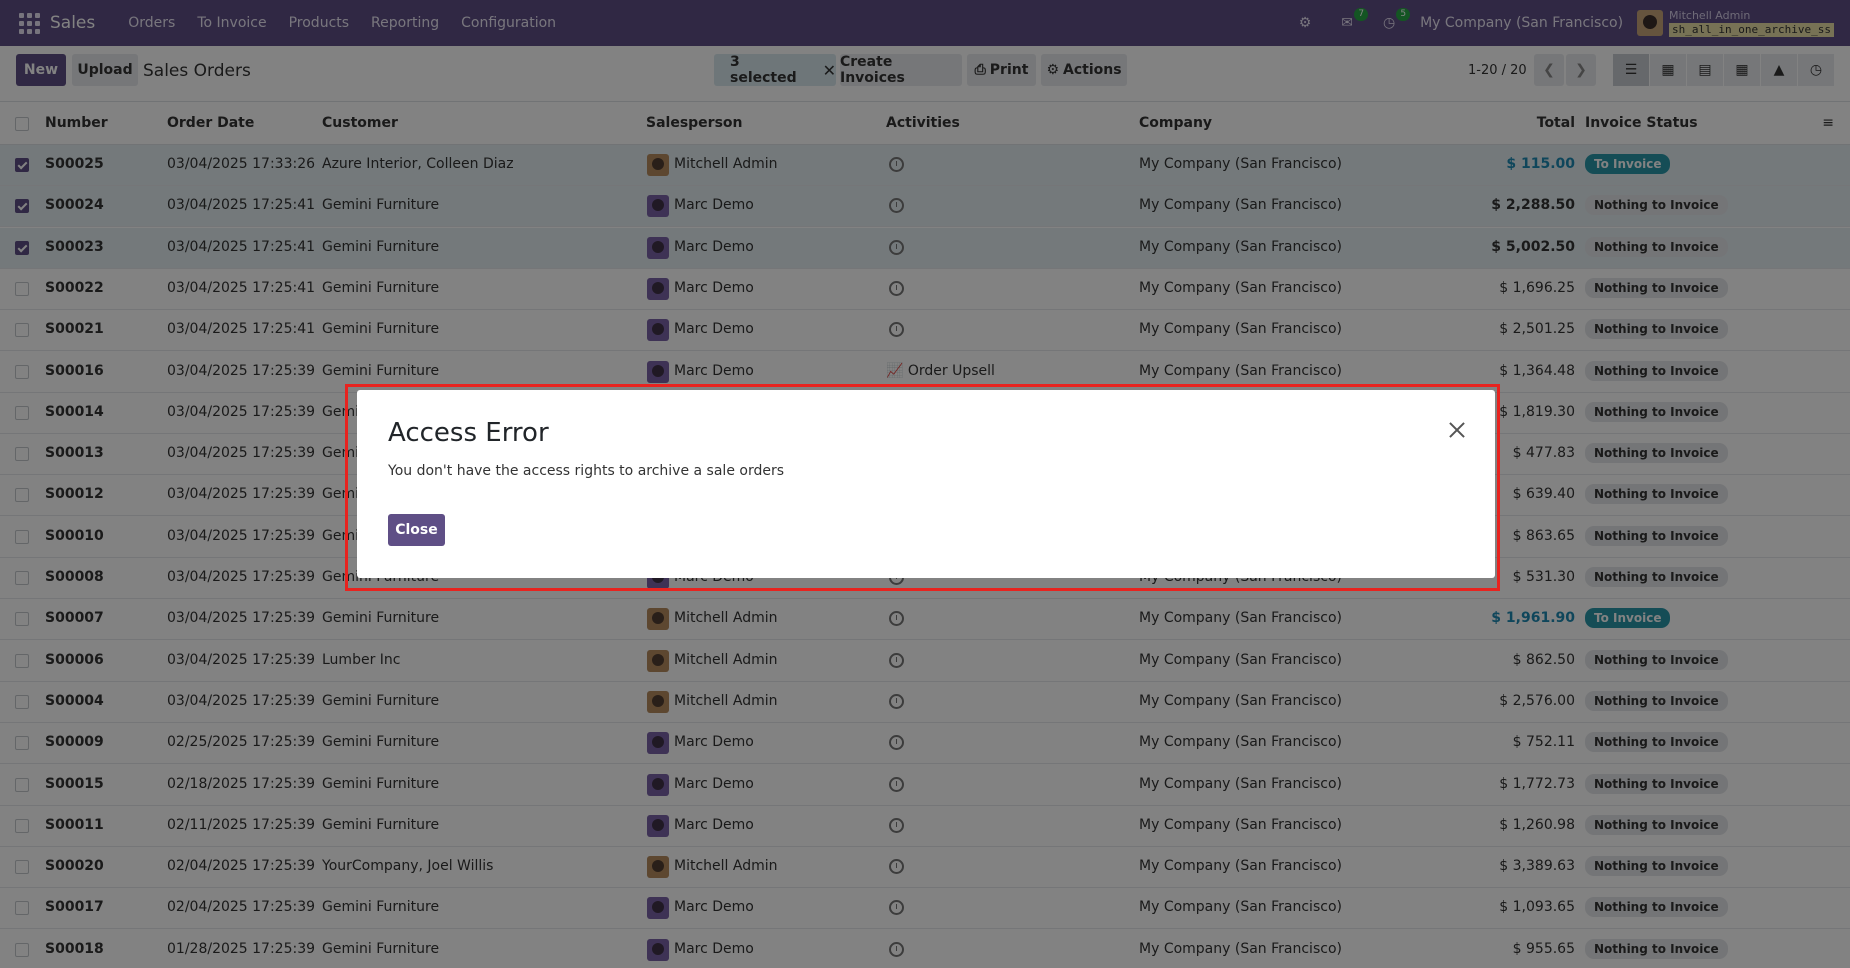  I want to click on dialog-title: Access Error, so click(468, 433).